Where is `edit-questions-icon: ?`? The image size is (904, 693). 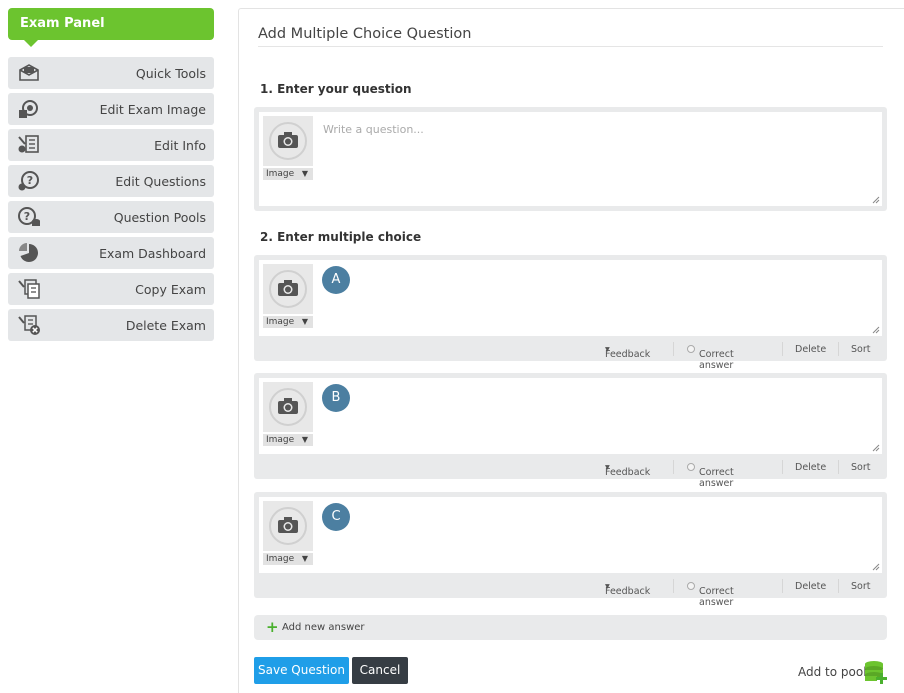 edit-questions-icon: ? is located at coordinates (29, 181).